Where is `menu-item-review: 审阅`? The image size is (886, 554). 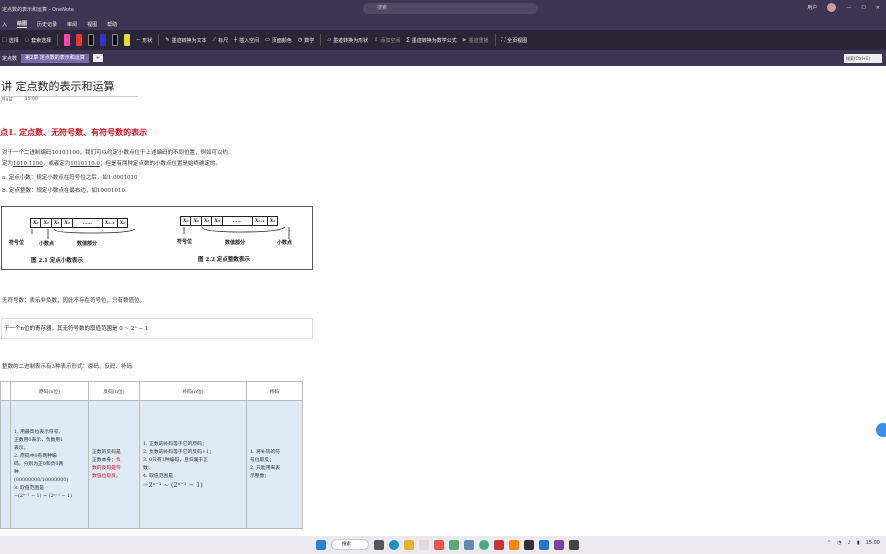
menu-item-review: 审阅 is located at coordinates (72, 24).